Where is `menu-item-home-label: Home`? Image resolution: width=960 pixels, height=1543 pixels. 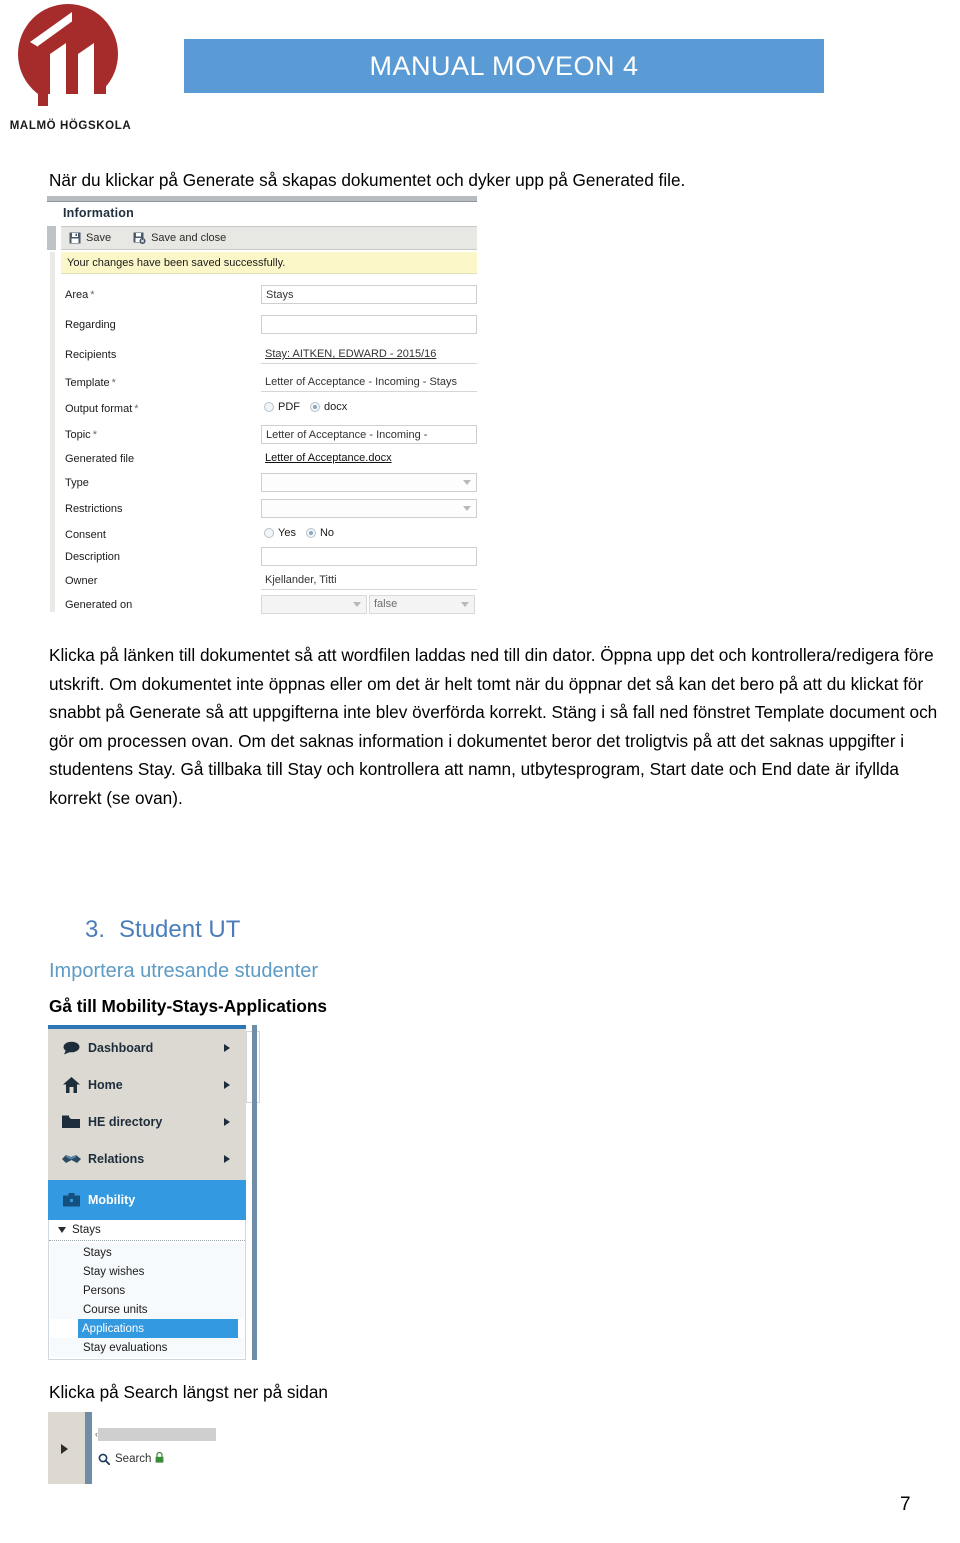 menu-item-home-label: Home is located at coordinates (105, 1084).